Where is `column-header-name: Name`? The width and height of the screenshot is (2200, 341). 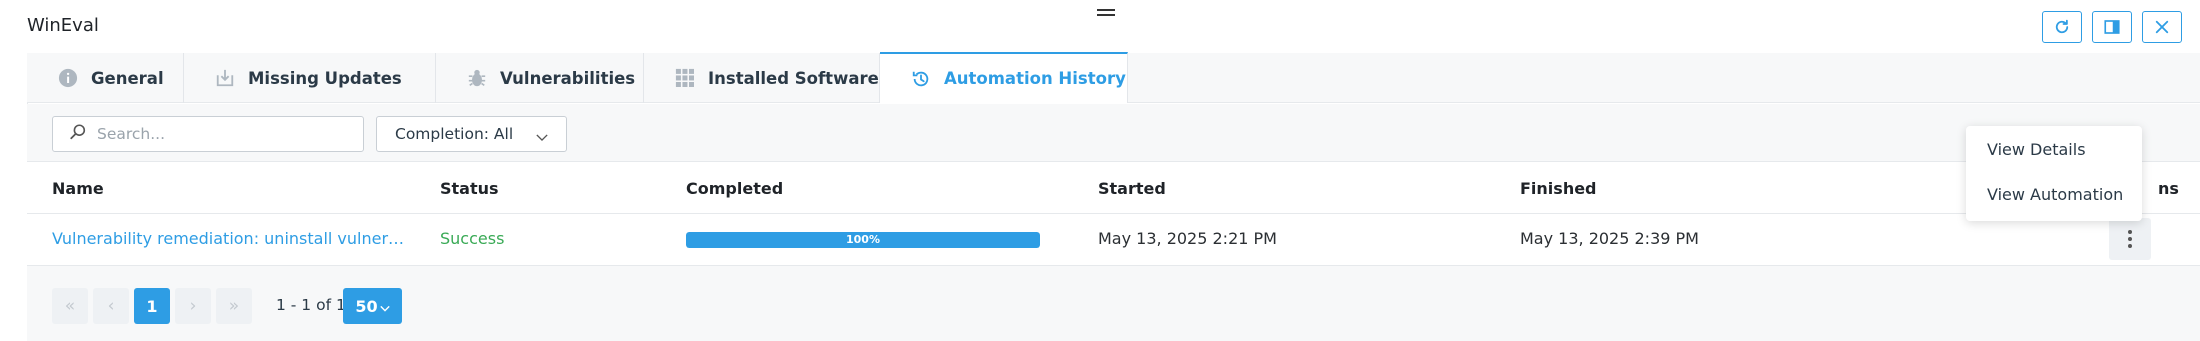
column-header-name: Name is located at coordinates (78, 188).